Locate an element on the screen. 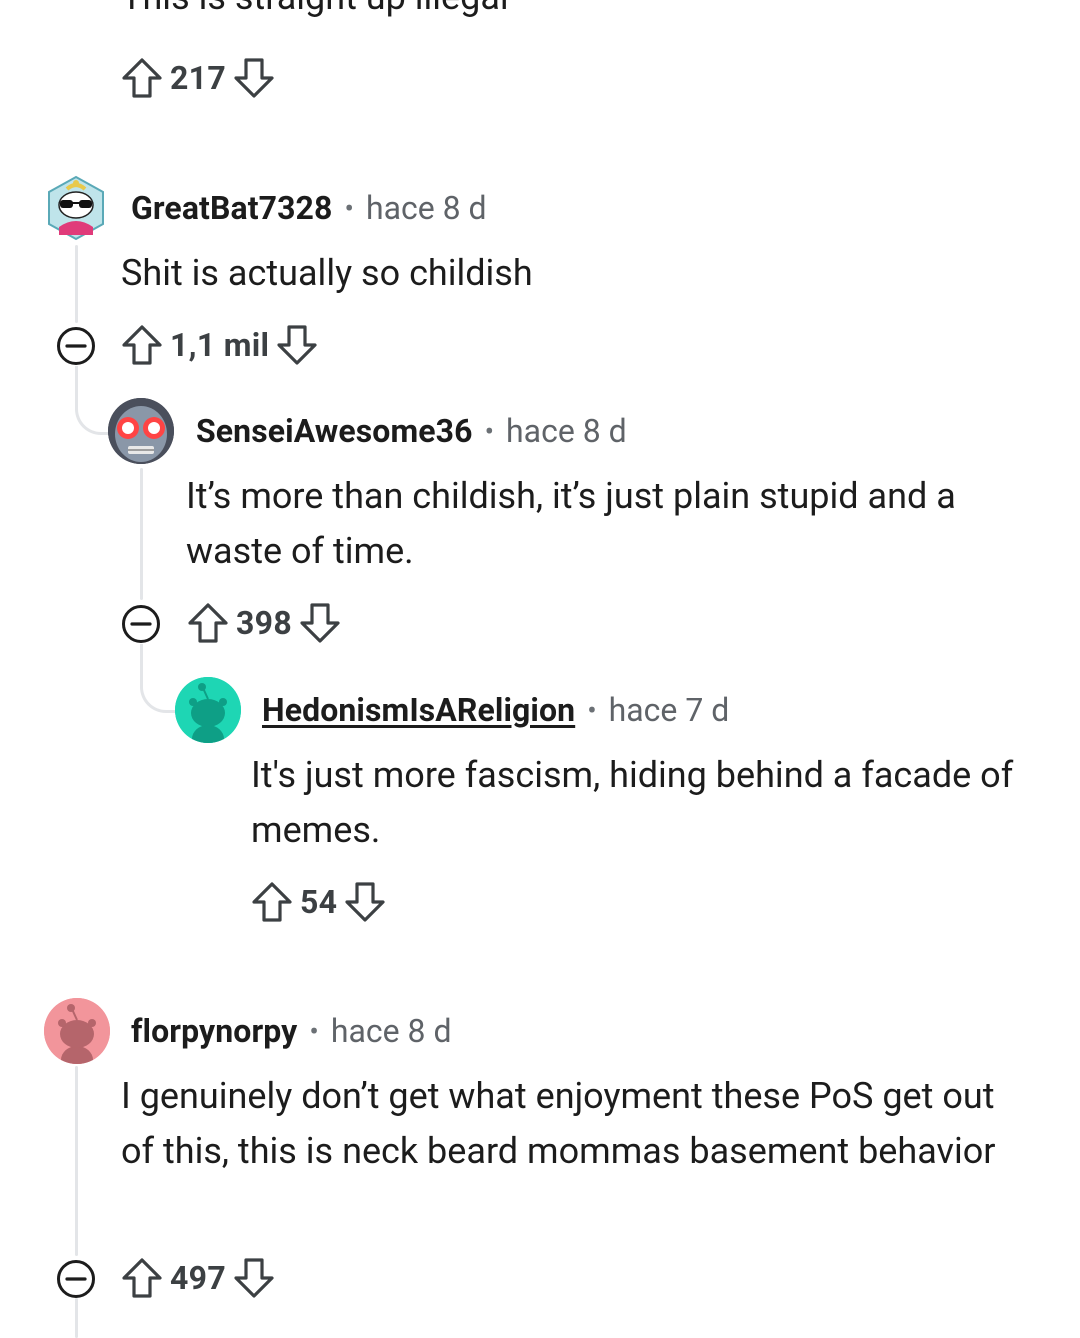  comment-meta: florpynorpy • hace 8 d is located at coordinates (291, 1031).